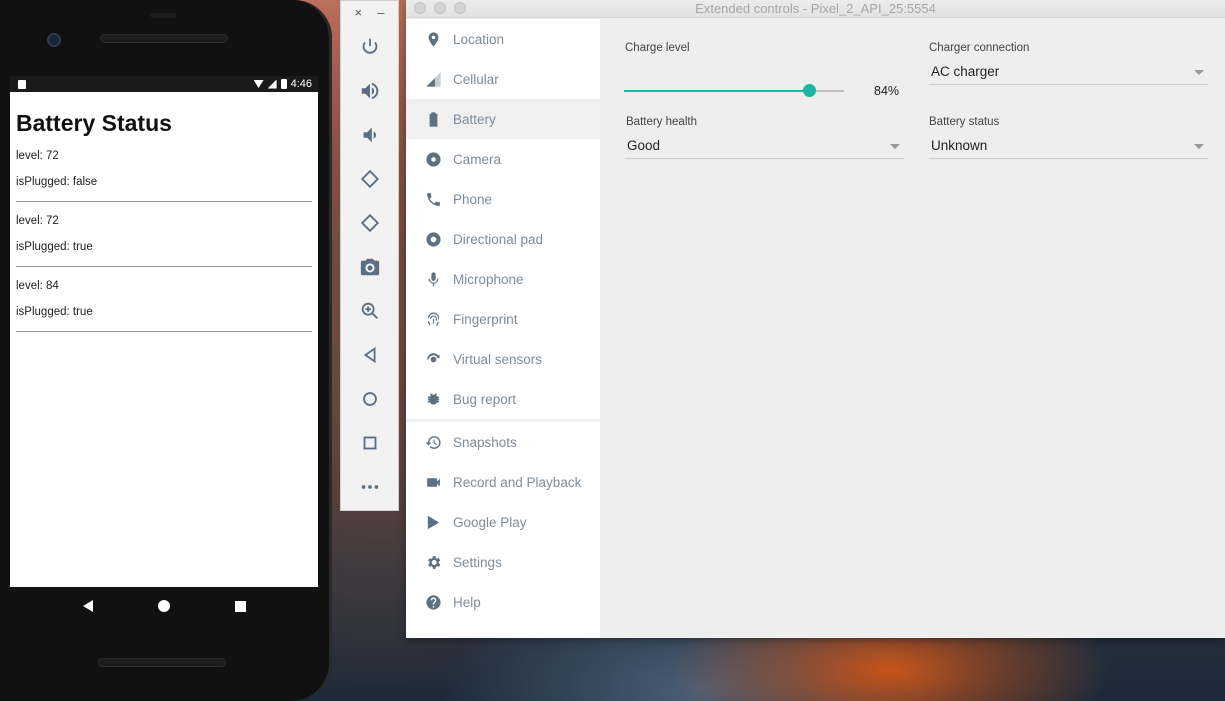 This screenshot has height=701, width=1225. What do you see at coordinates (503, 39) in the screenshot?
I see `sidebar-item-location: Location` at bounding box center [503, 39].